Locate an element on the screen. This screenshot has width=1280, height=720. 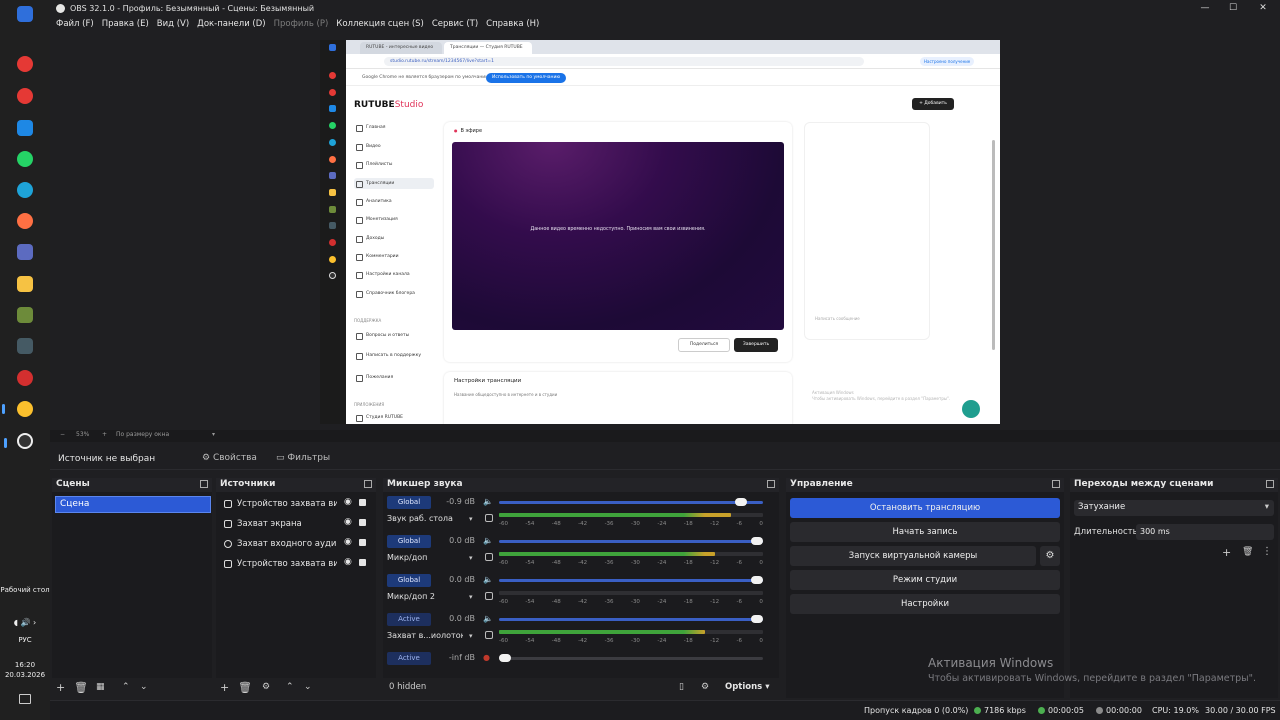
game-shield-icon is located at coordinates (25, 346).